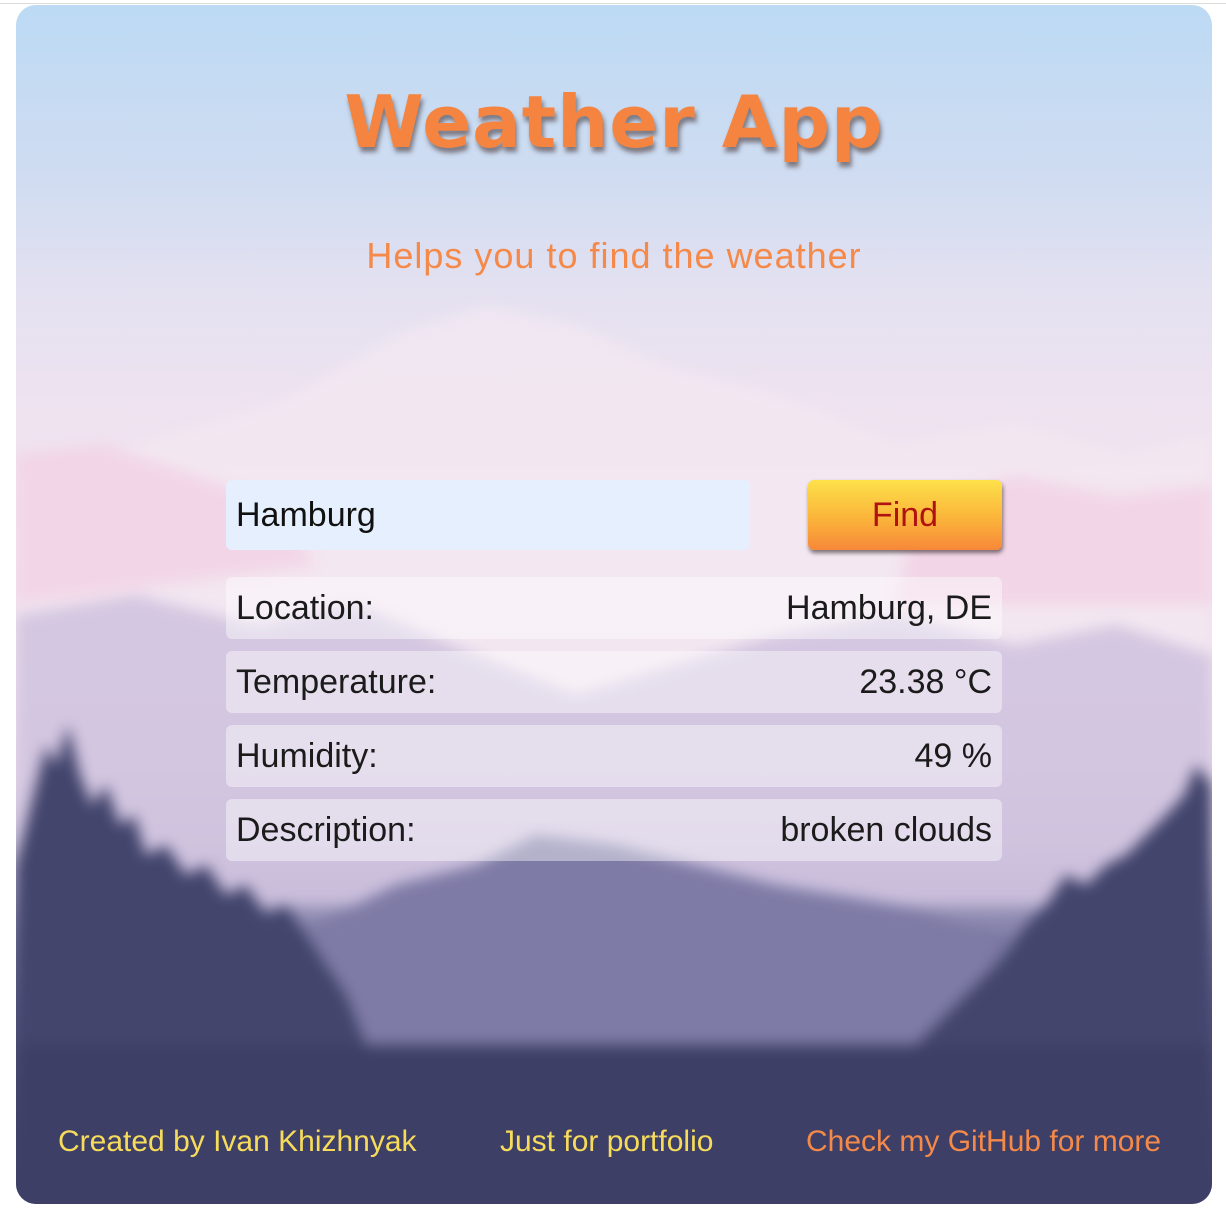  Describe the element at coordinates (607, 1141) in the screenshot. I see `footer-note: Just for portfolio` at that location.